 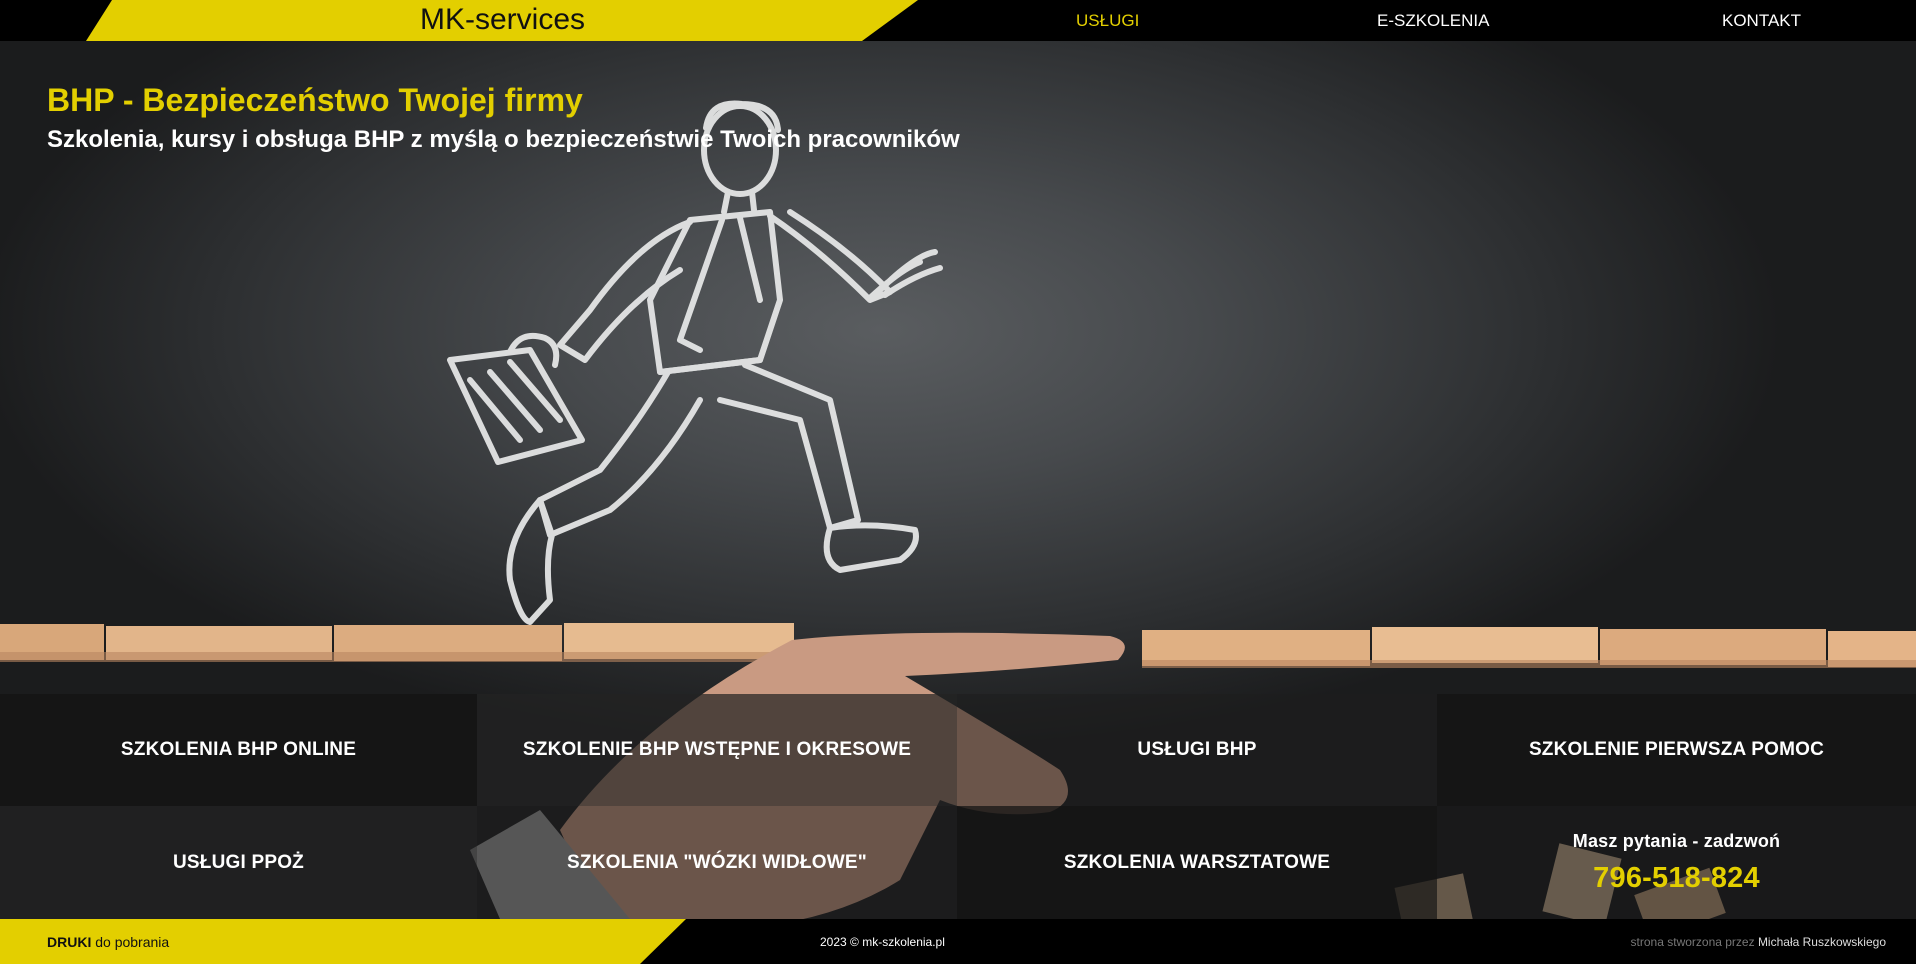 What do you see at coordinates (958, 20) in the screenshot?
I see `top-navigation: MK-services USŁUGI E-SZKOLENIA KONTAKT` at bounding box center [958, 20].